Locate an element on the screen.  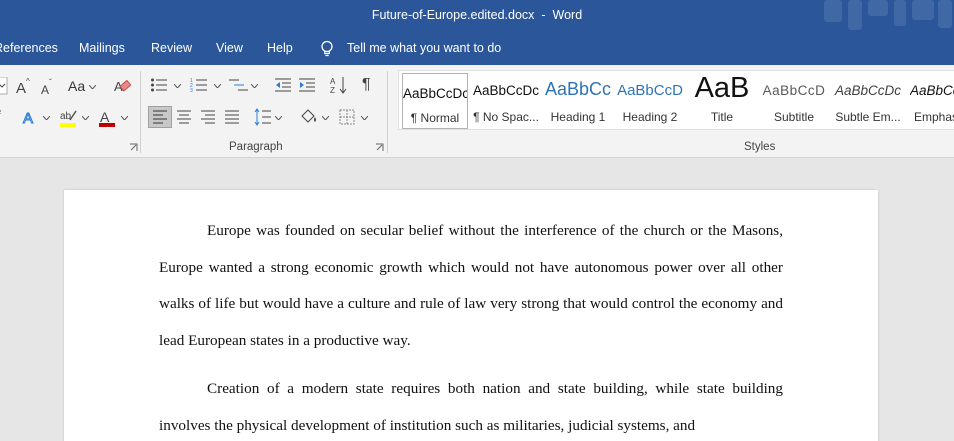
font-color-icon: A is located at coordinates (107, 118).